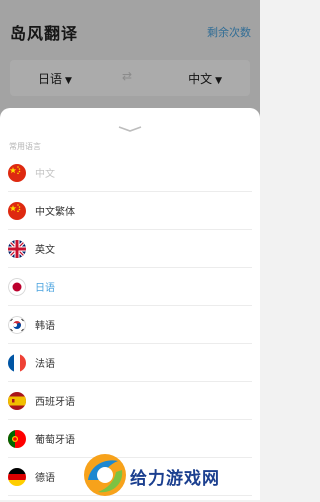  Describe the element at coordinates (55, 402) in the screenshot. I see `language-label: 西班牙语` at that location.